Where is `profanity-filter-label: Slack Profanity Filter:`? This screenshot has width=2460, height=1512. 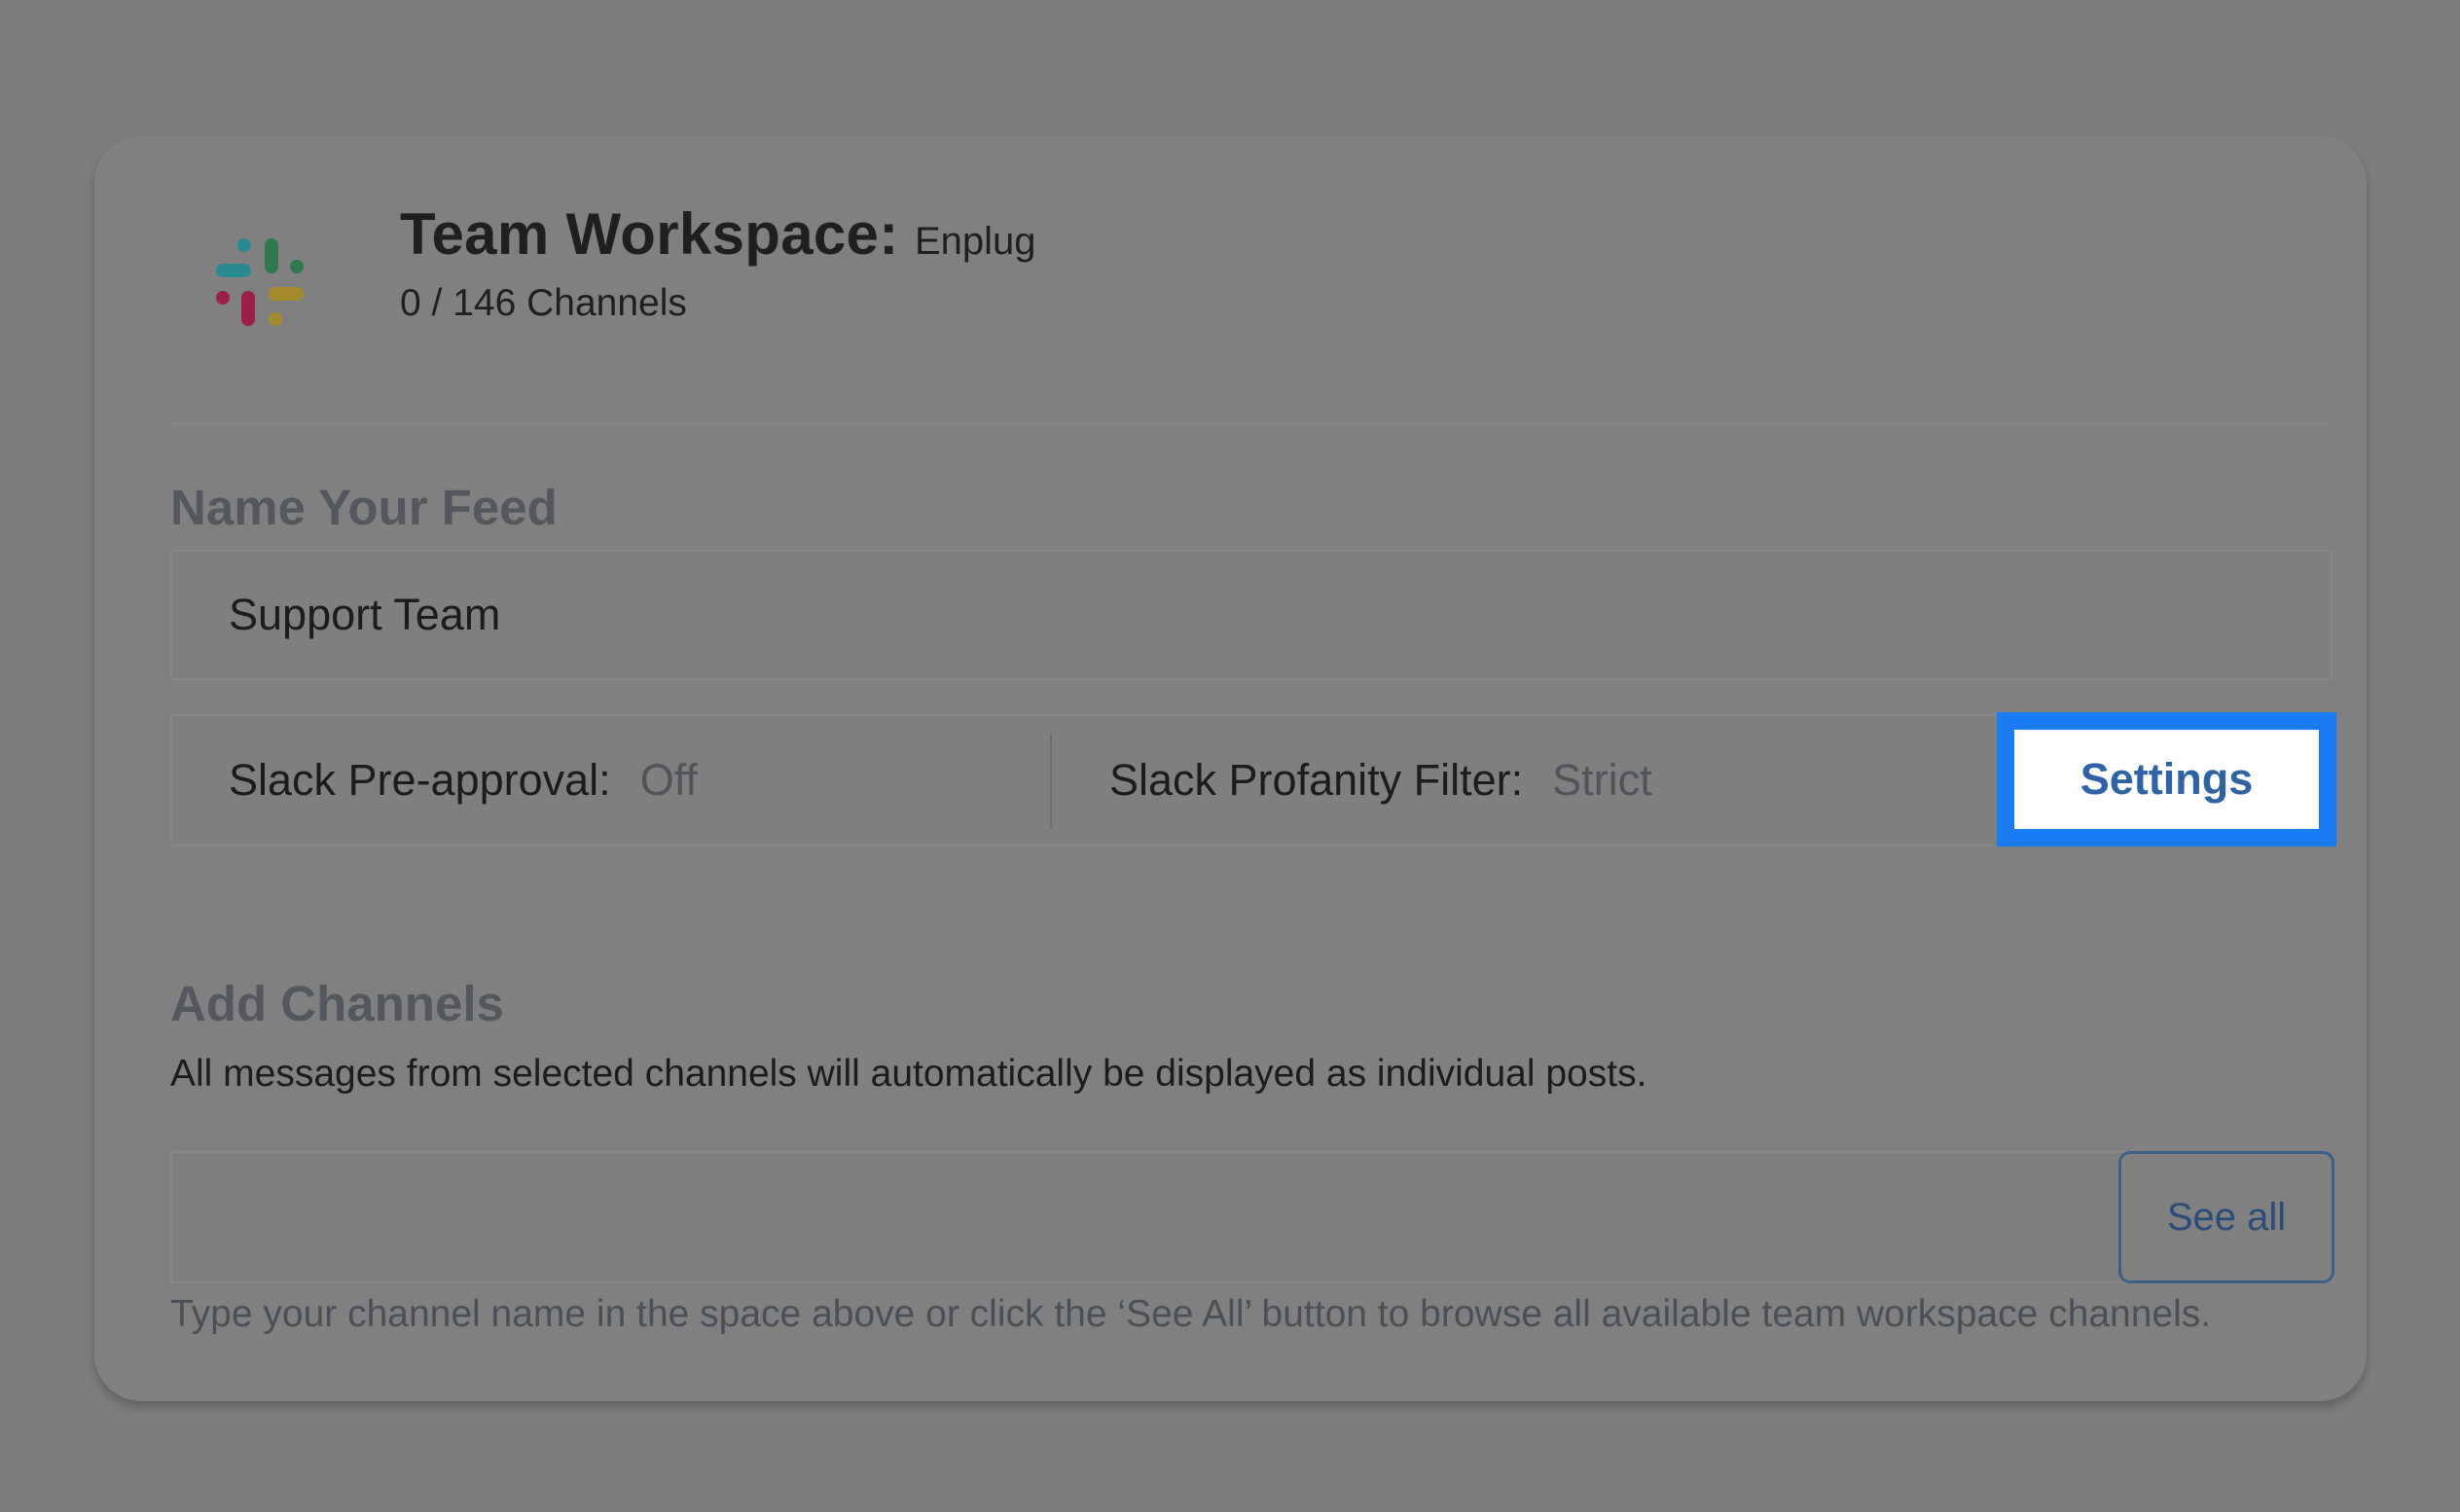
profanity-filter-label: Slack Profanity Filter: is located at coordinates (1316, 780).